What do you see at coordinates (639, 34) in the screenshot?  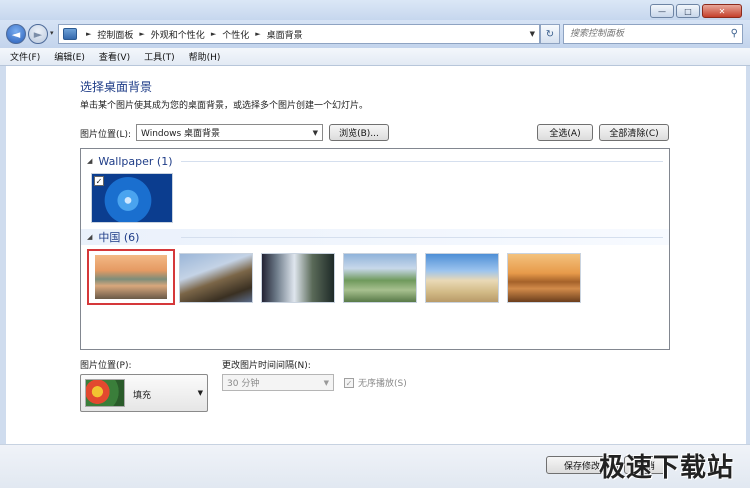 I see `search-input` at bounding box center [639, 34].